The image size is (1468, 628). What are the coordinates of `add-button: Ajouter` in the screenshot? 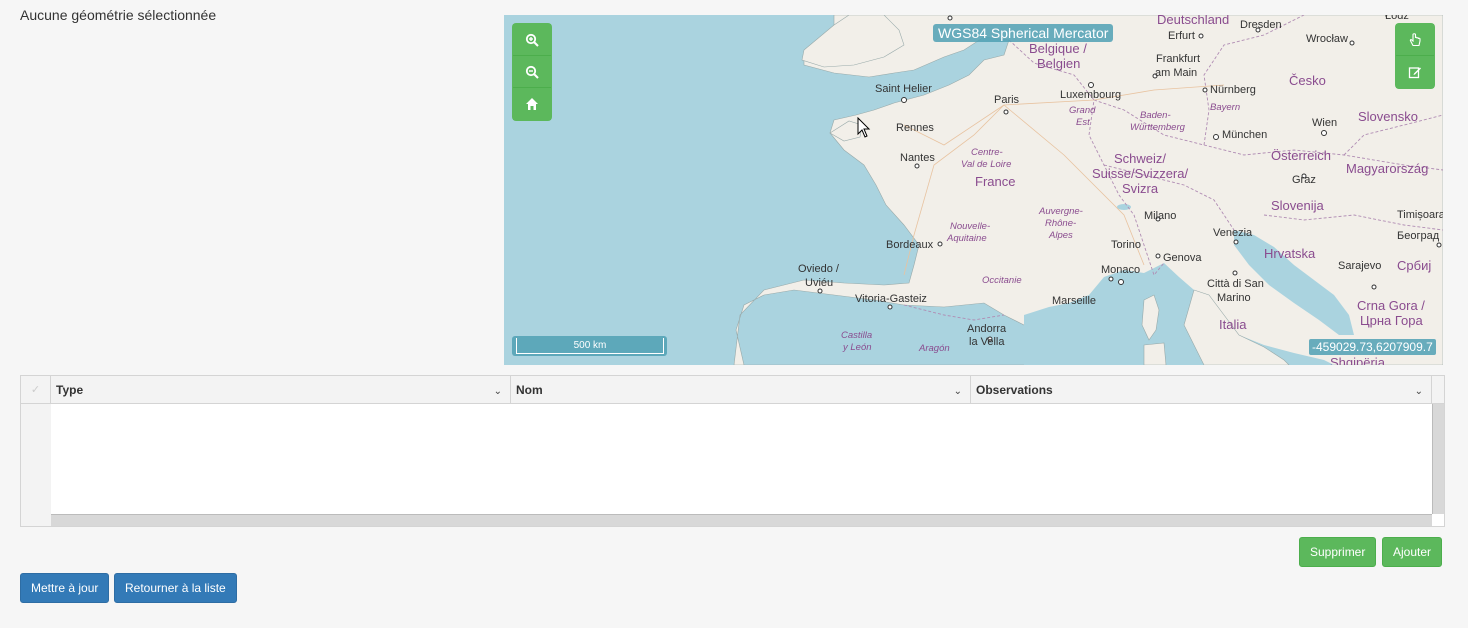 It's located at (1412, 552).